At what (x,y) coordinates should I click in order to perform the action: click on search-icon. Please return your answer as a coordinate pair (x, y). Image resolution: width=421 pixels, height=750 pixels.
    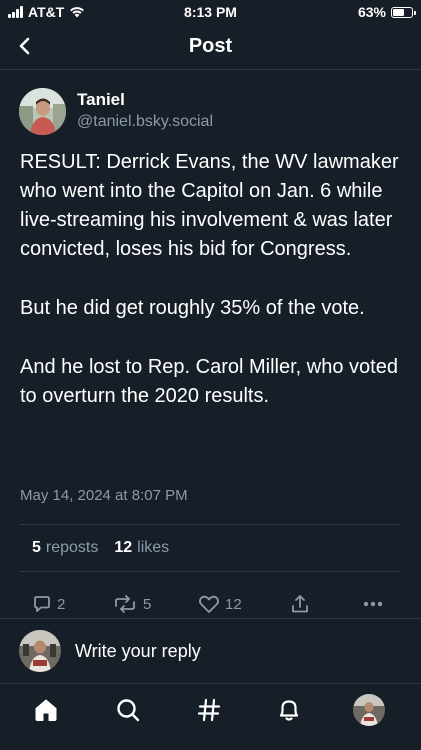
    Looking at the image, I should click on (128, 710).